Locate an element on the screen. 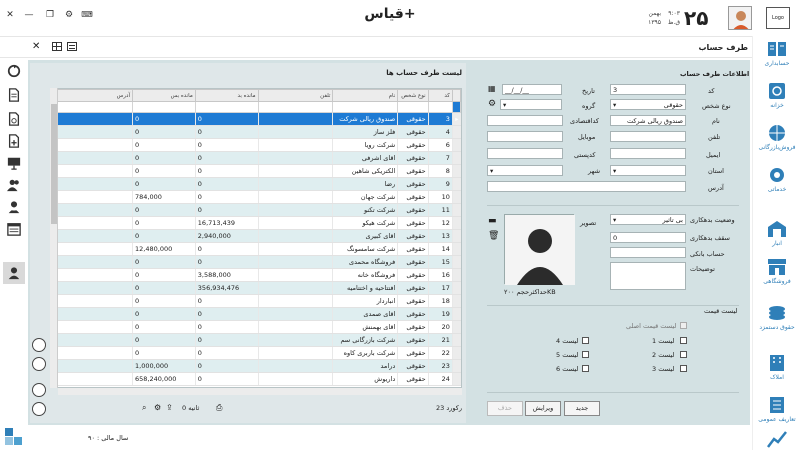 The width and height of the screenshot is (800, 450). group-settings-icon: ⚙ is located at coordinates (492, 104).